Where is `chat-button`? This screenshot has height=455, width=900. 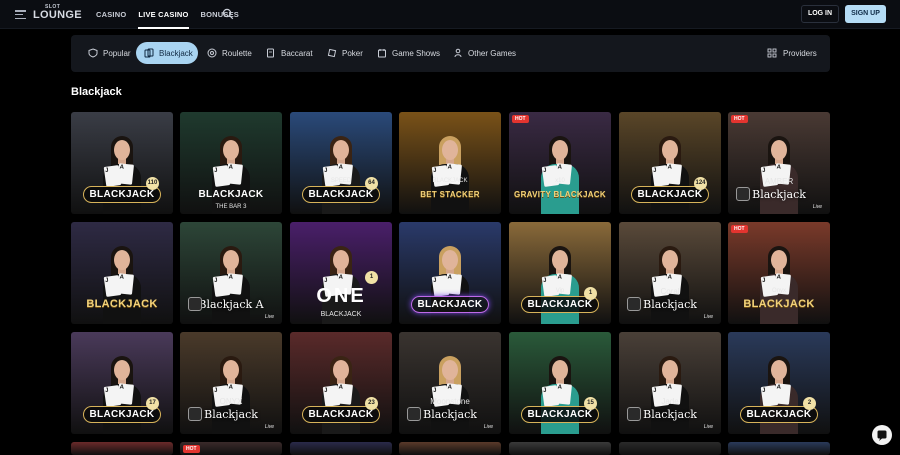
chat-button is located at coordinates (882, 435).